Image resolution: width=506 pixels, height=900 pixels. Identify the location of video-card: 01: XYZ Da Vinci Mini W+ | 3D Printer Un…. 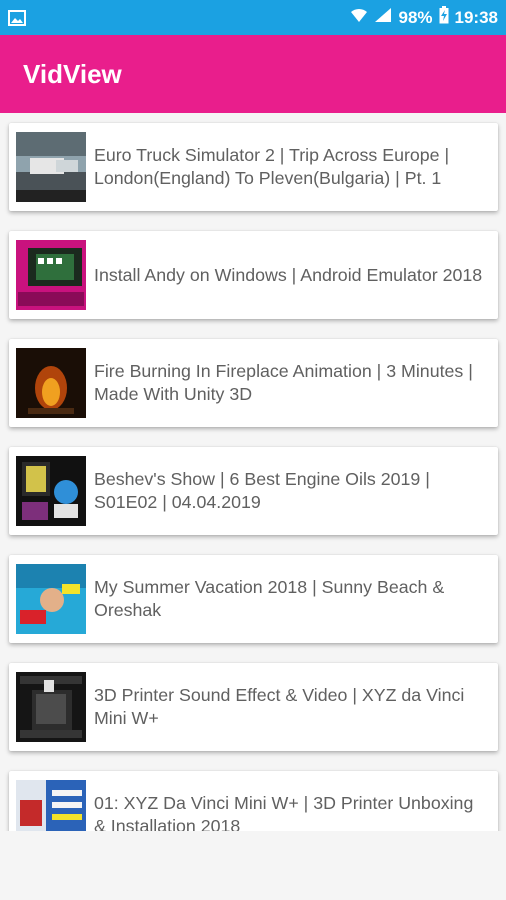
(253, 801).